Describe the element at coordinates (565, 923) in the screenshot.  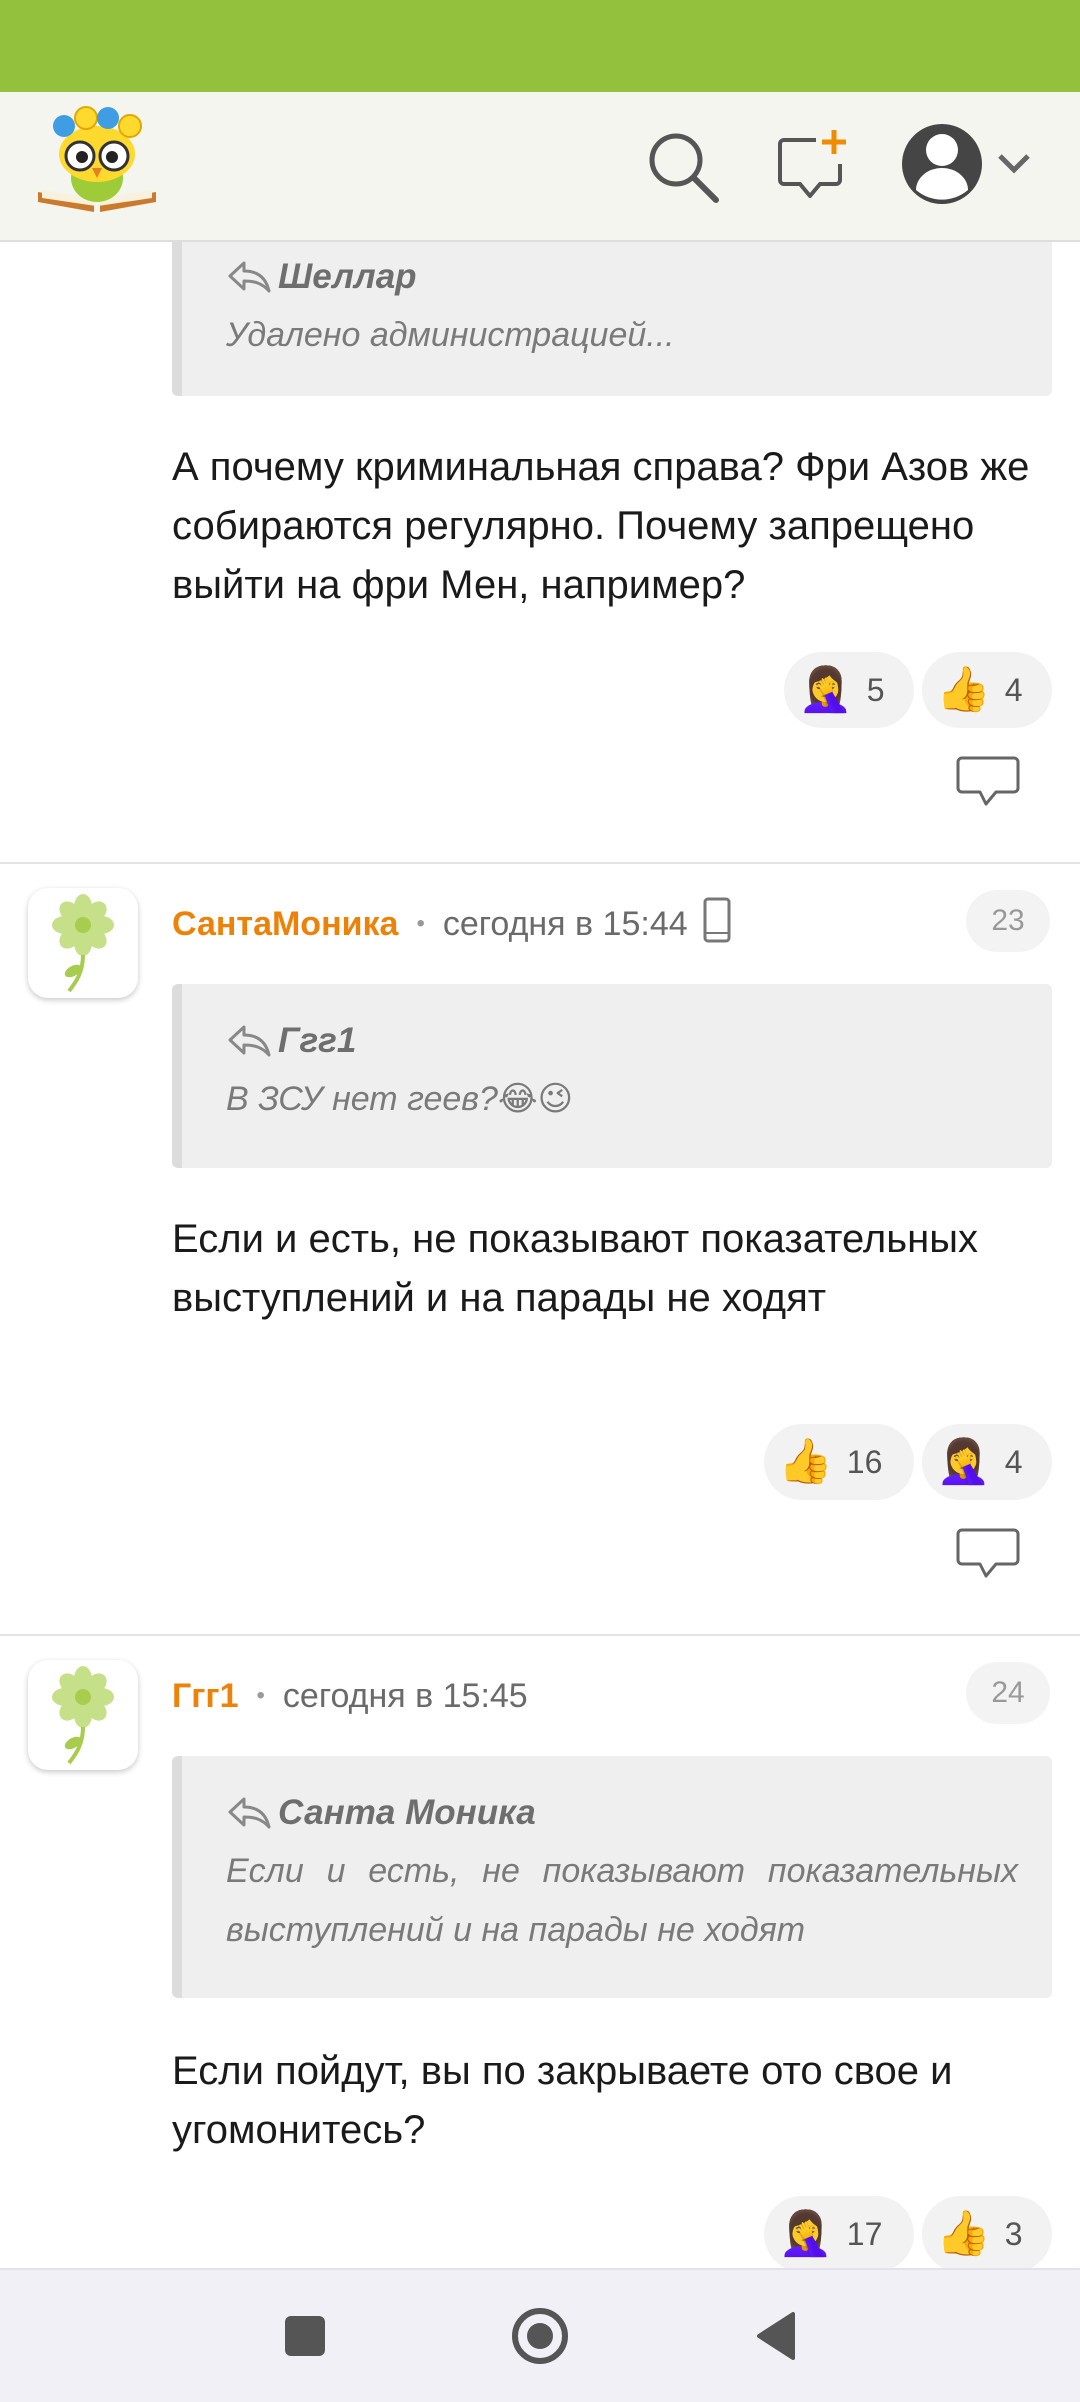
I see `timestamp: сегодня в 15:44` at that location.